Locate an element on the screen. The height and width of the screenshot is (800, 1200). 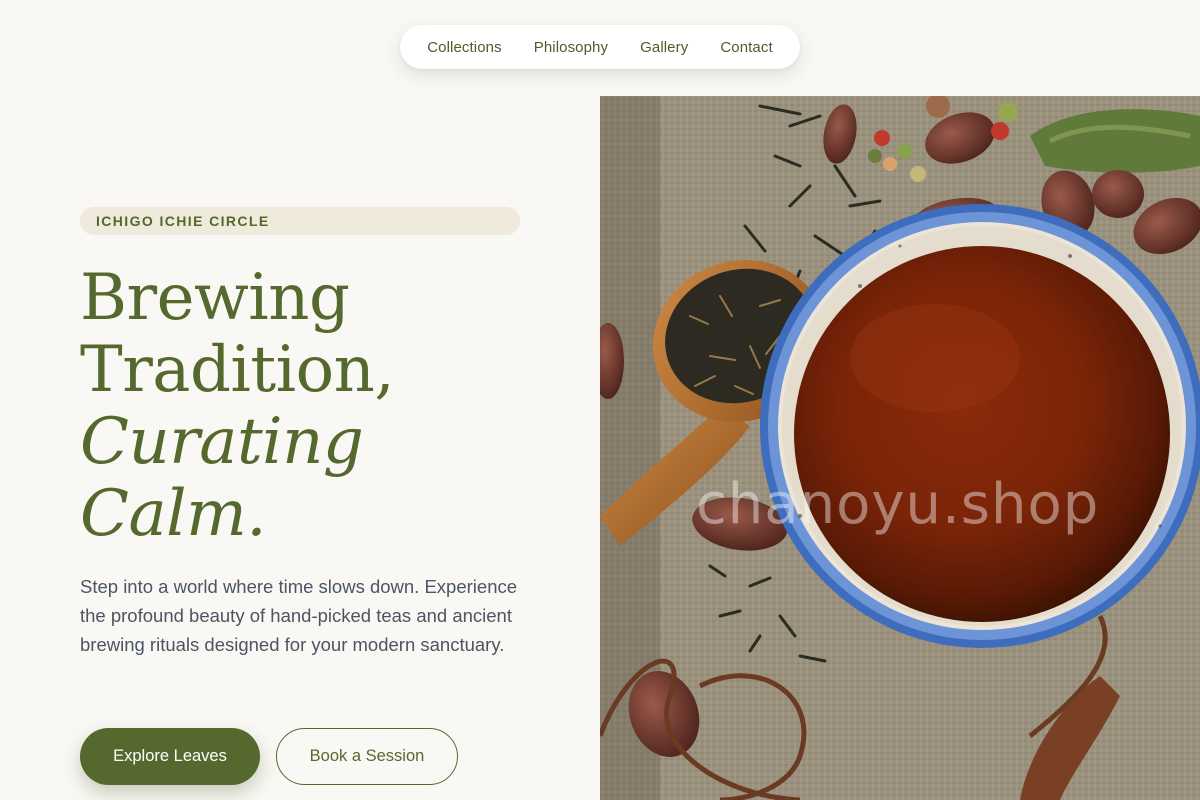
hero-title-line-2: Tradition, is located at coordinates (237, 370).